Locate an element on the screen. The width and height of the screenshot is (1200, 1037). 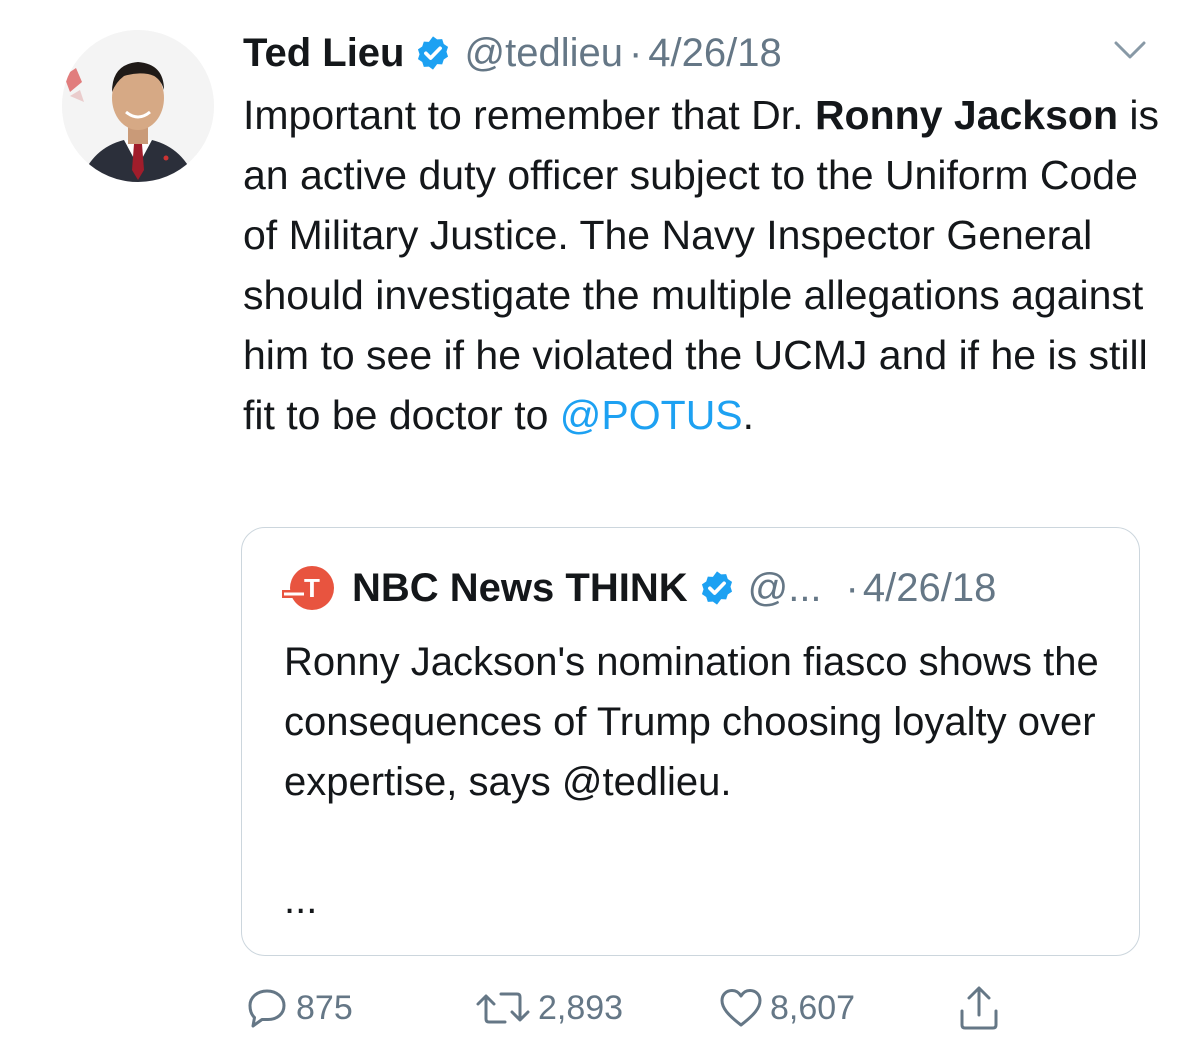
retweet-count: 2,893 is located at coordinates (581, 1007).